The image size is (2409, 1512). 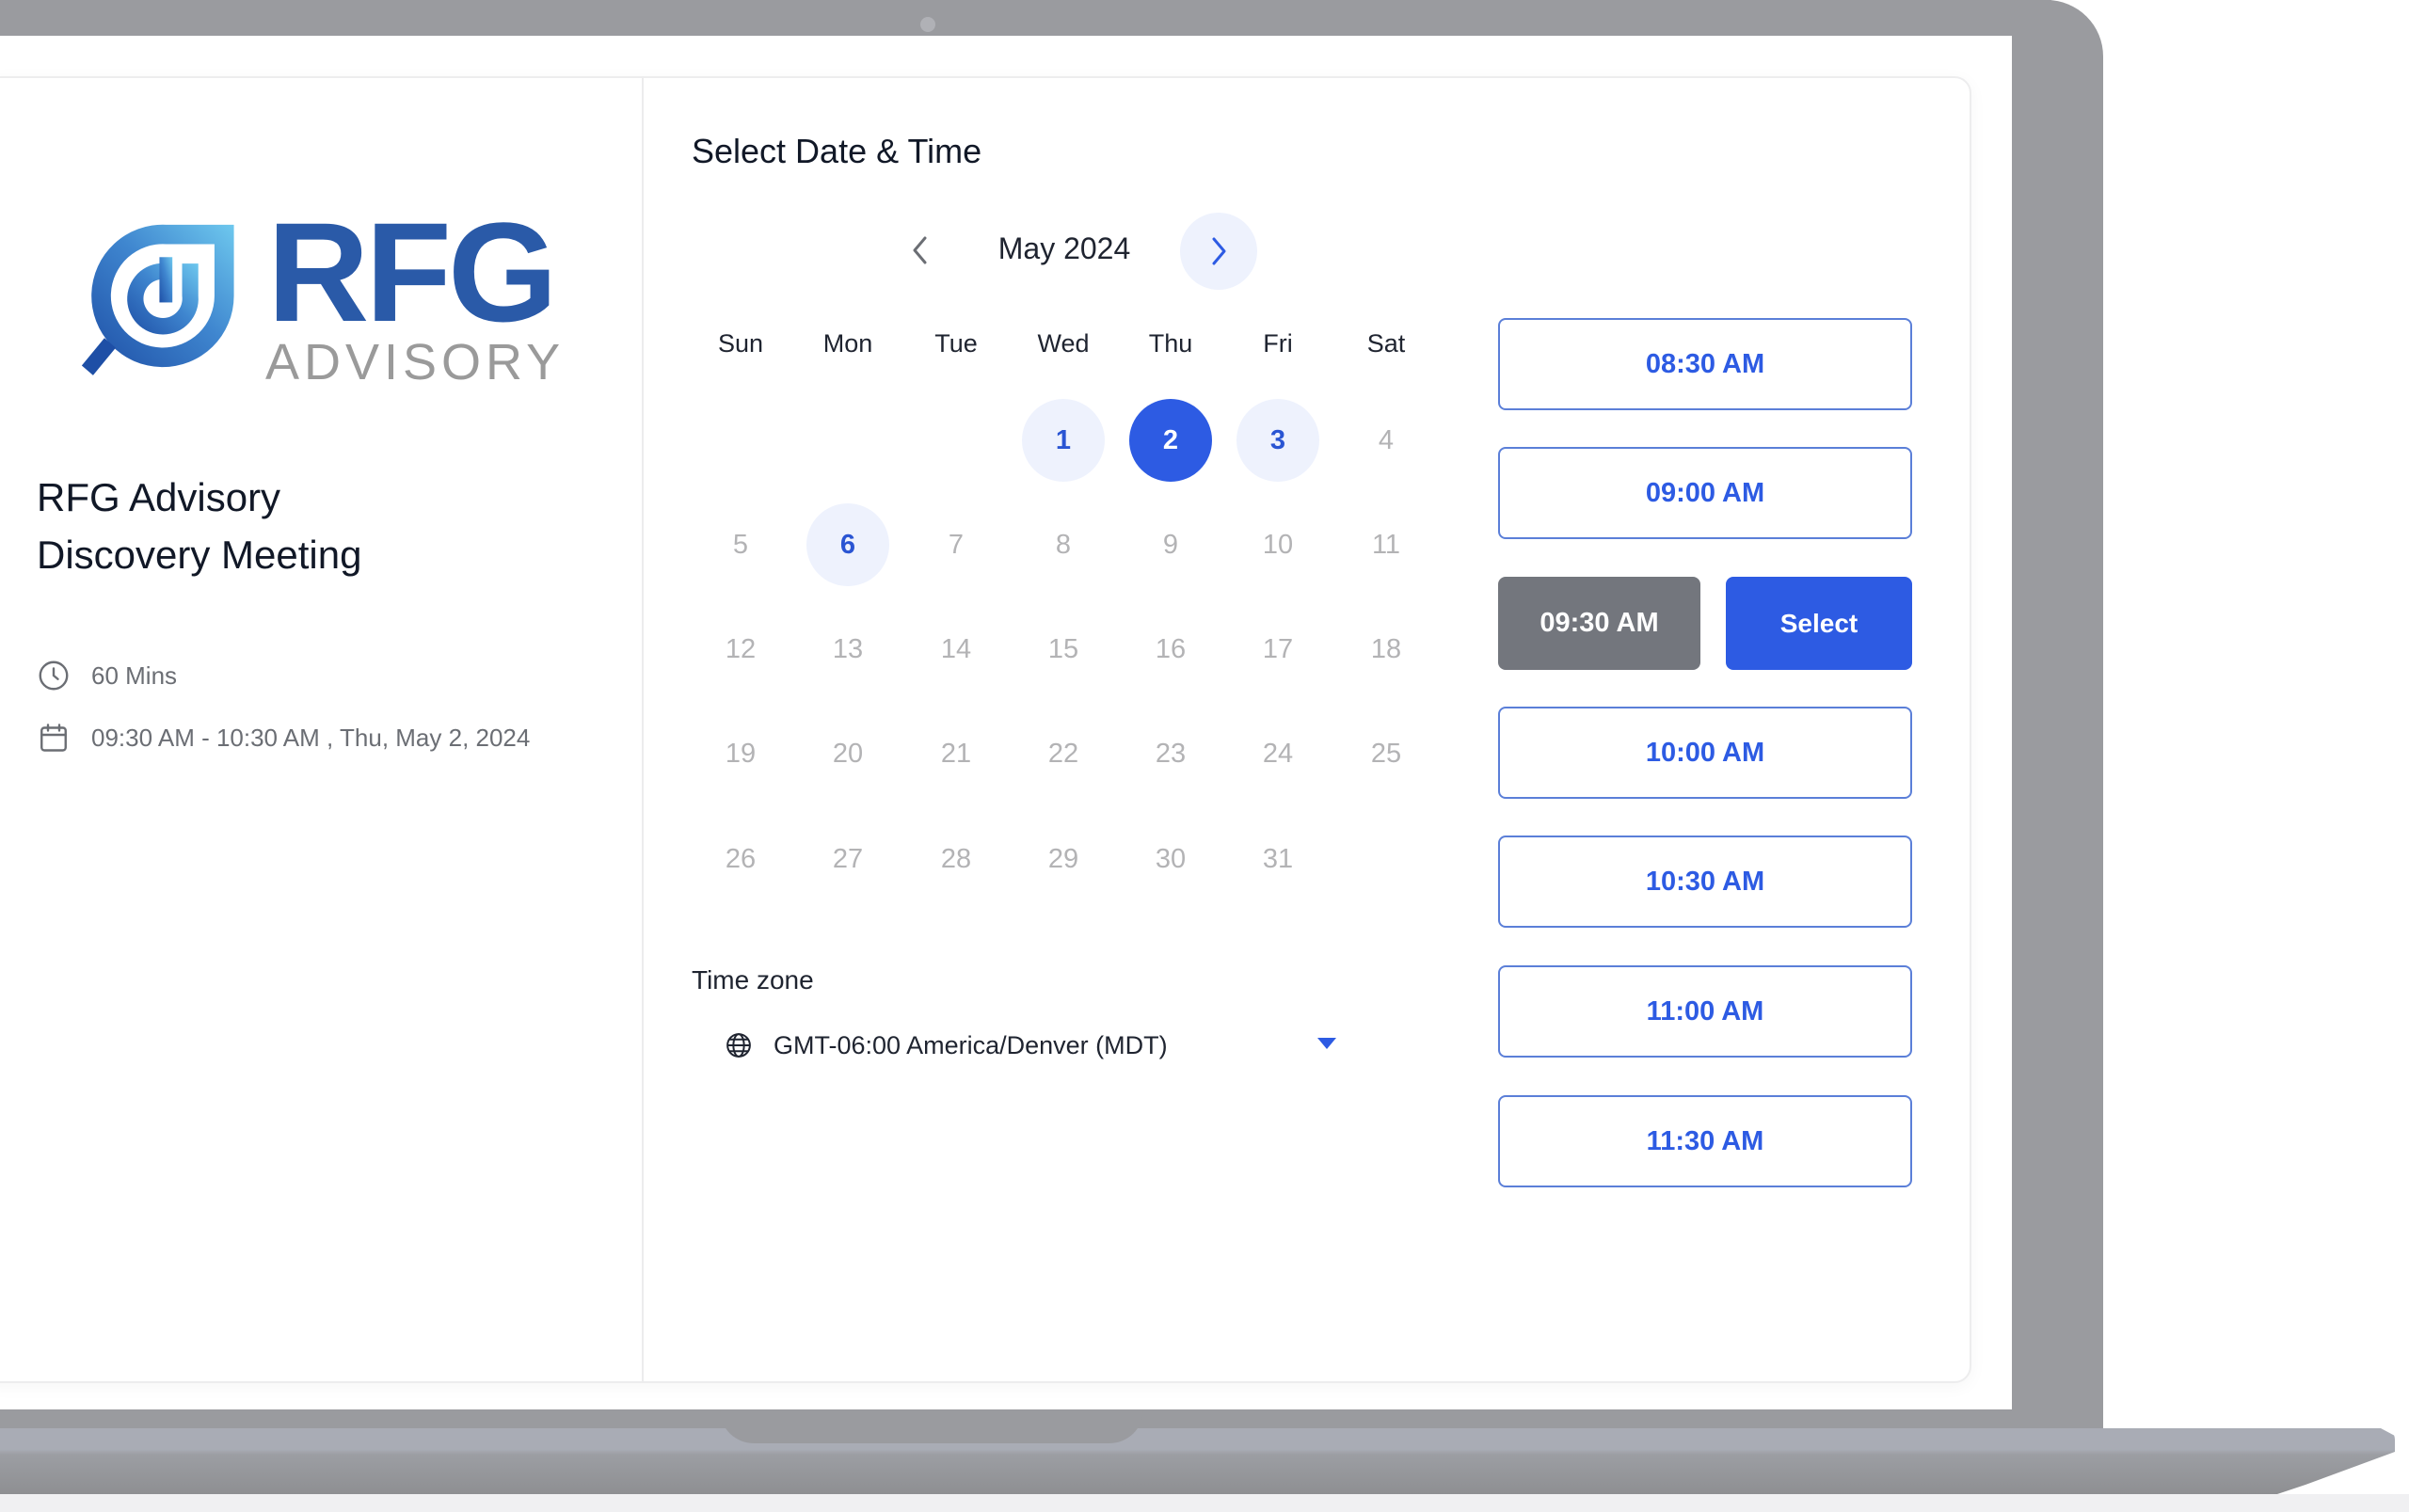 I want to click on timezone-select: GMT-06:00 America/Denver (MDT), so click(x=1025, y=1045).